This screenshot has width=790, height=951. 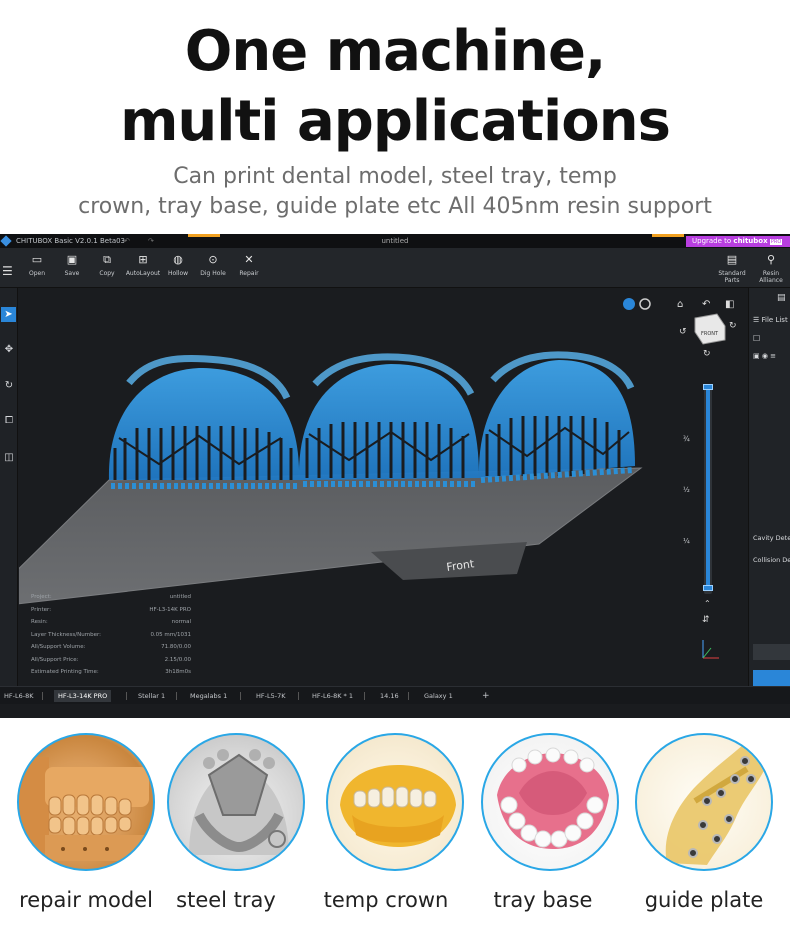 I want to click on resin-alliance-icon: ⚲, so click(x=771, y=259).